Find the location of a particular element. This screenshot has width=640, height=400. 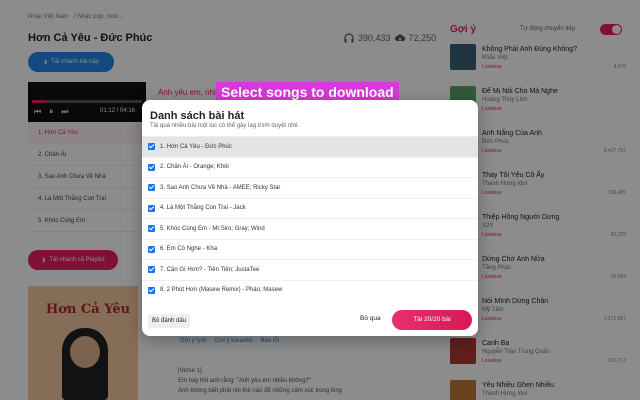

song-checkbox-row: 7. Cần Gì Hơn? - Tiên Tiên; JustaTee is located at coordinates (310, 270).